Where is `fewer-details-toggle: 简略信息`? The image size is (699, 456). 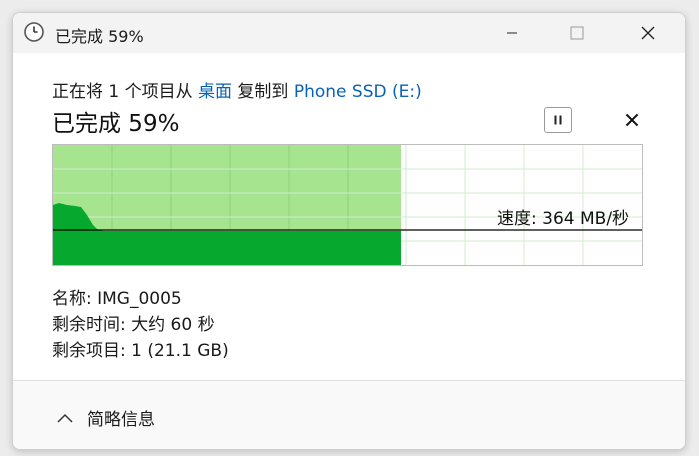 fewer-details-toggle: 简略信息 is located at coordinates (106, 417).